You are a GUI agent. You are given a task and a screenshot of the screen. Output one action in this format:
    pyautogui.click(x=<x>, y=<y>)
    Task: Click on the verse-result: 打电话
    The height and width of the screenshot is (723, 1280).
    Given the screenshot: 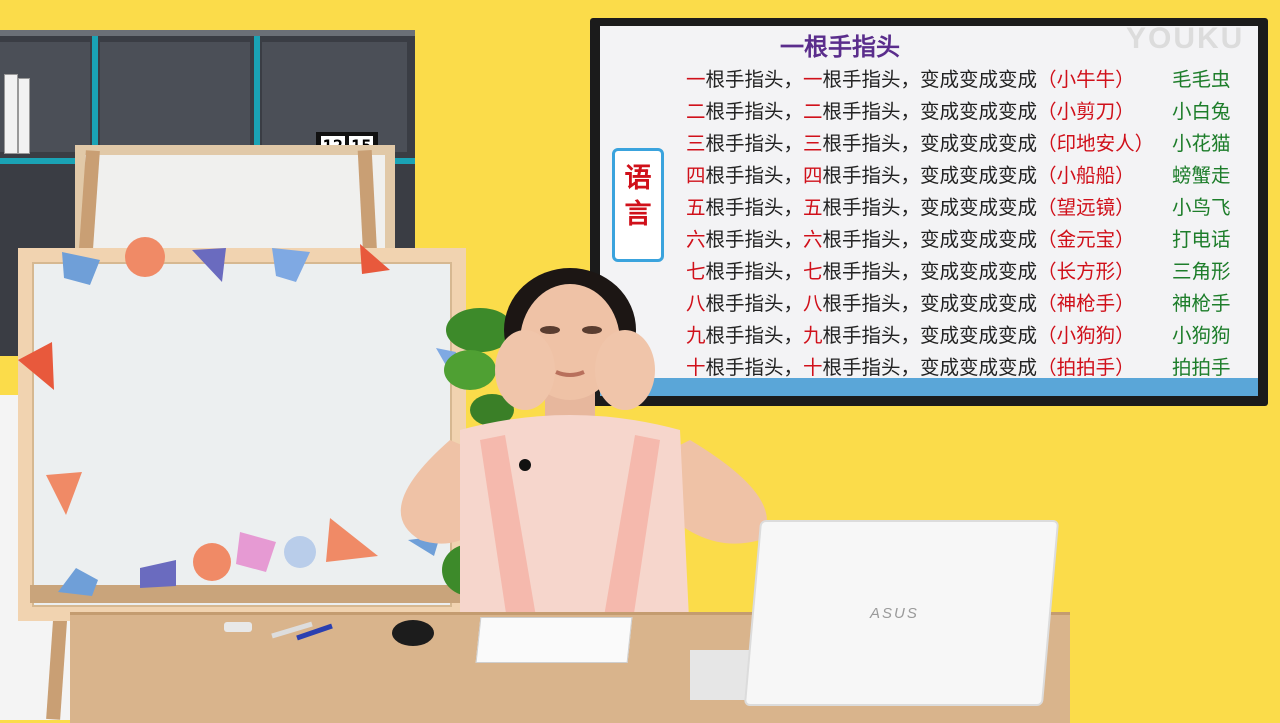 What is the action you would take?
    pyautogui.click(x=1201, y=239)
    